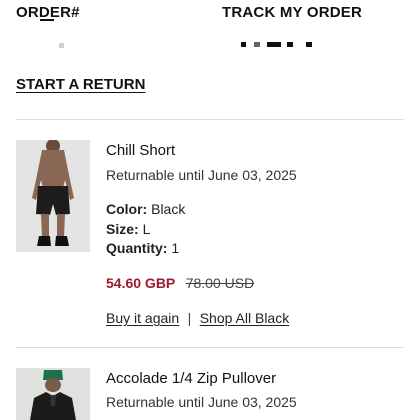 This screenshot has width=420, height=420. Describe the element at coordinates (142, 318) in the screenshot. I see `buy-it-again-link: Buy it again` at that location.